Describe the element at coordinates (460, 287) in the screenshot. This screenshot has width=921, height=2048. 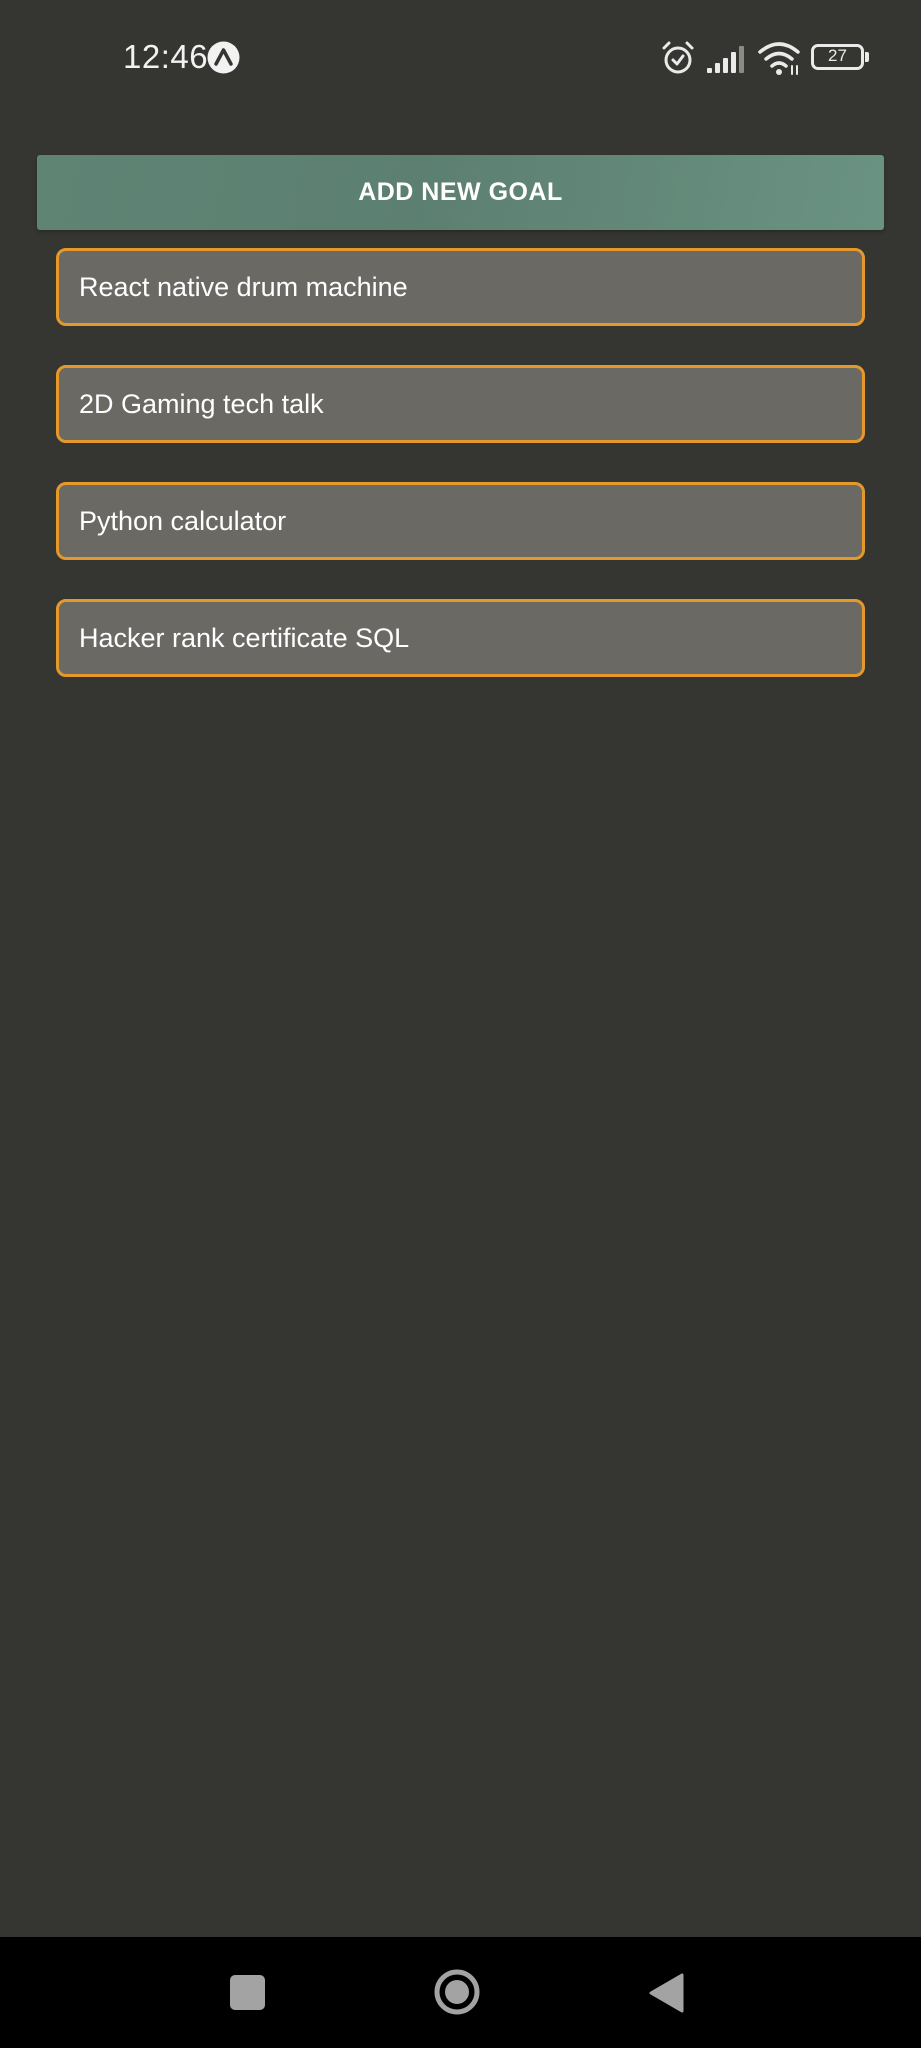
I see `list-item: React native drum machine` at that location.